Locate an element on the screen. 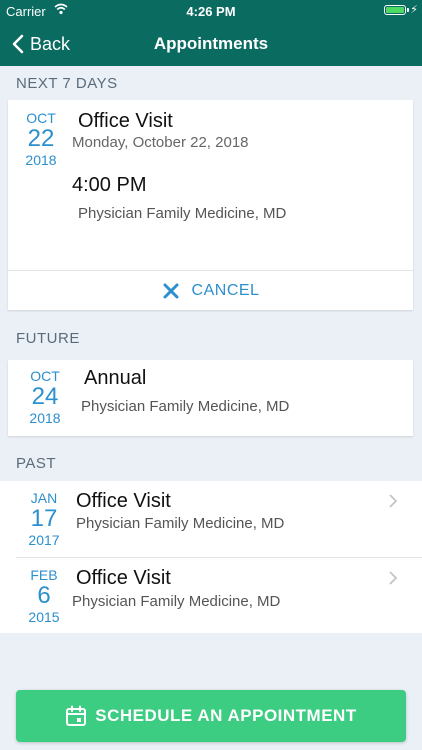  appointment-date-badge: FEB 6 2015 is located at coordinates (44, 596).